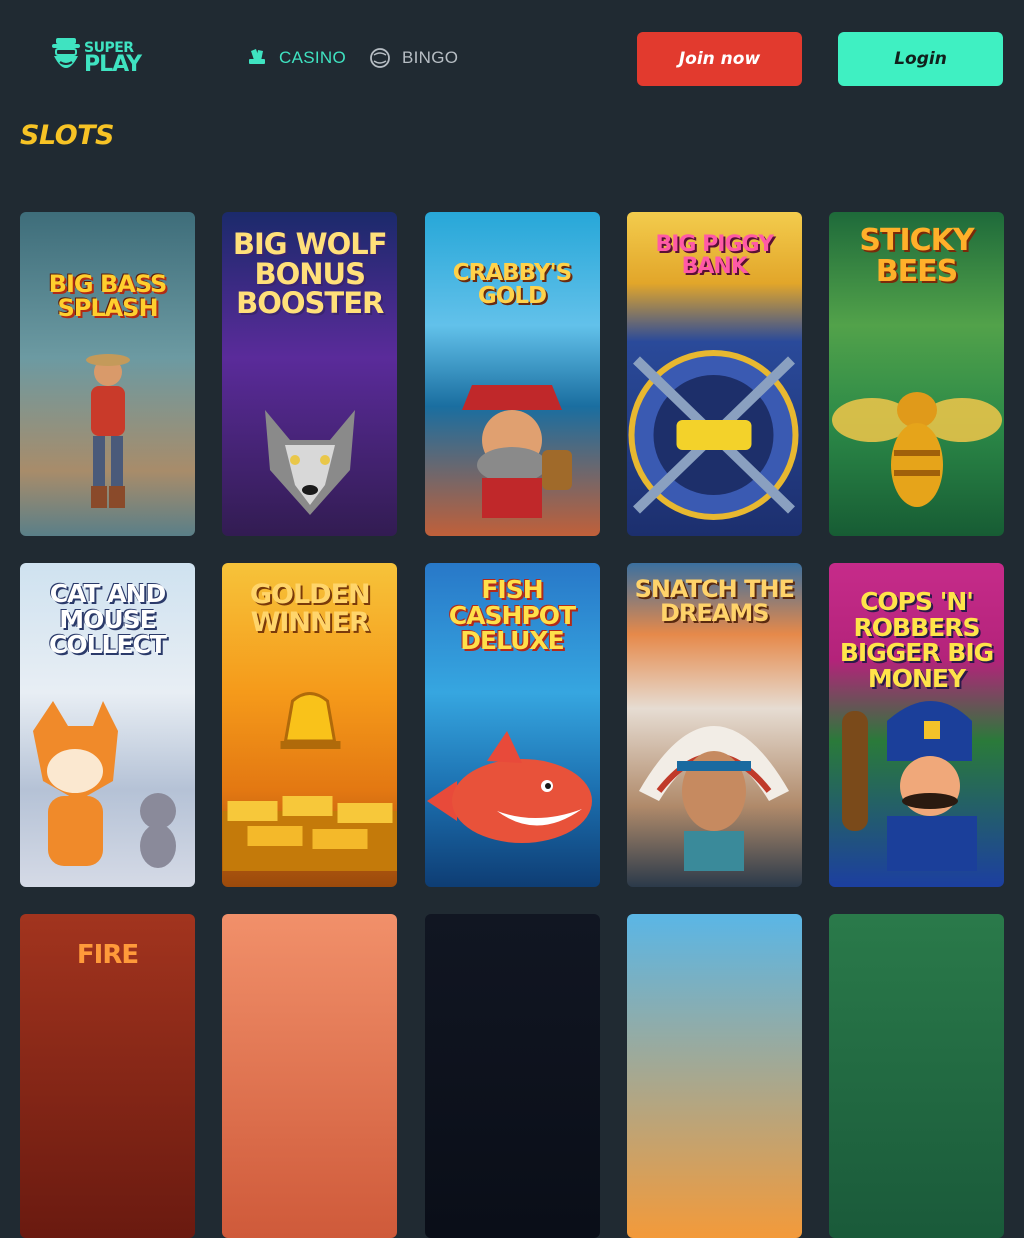 The image size is (1024, 1238). What do you see at coordinates (920, 59) in the screenshot?
I see `login-button: Login` at bounding box center [920, 59].